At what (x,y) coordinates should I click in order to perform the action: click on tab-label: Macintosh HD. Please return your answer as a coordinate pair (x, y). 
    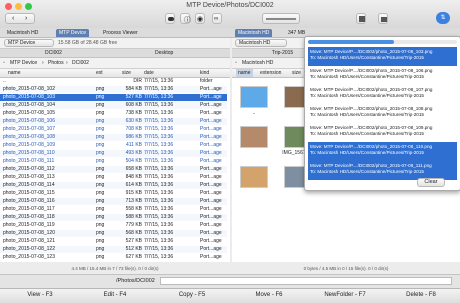
    Looking at the image, I should click on (254, 33).